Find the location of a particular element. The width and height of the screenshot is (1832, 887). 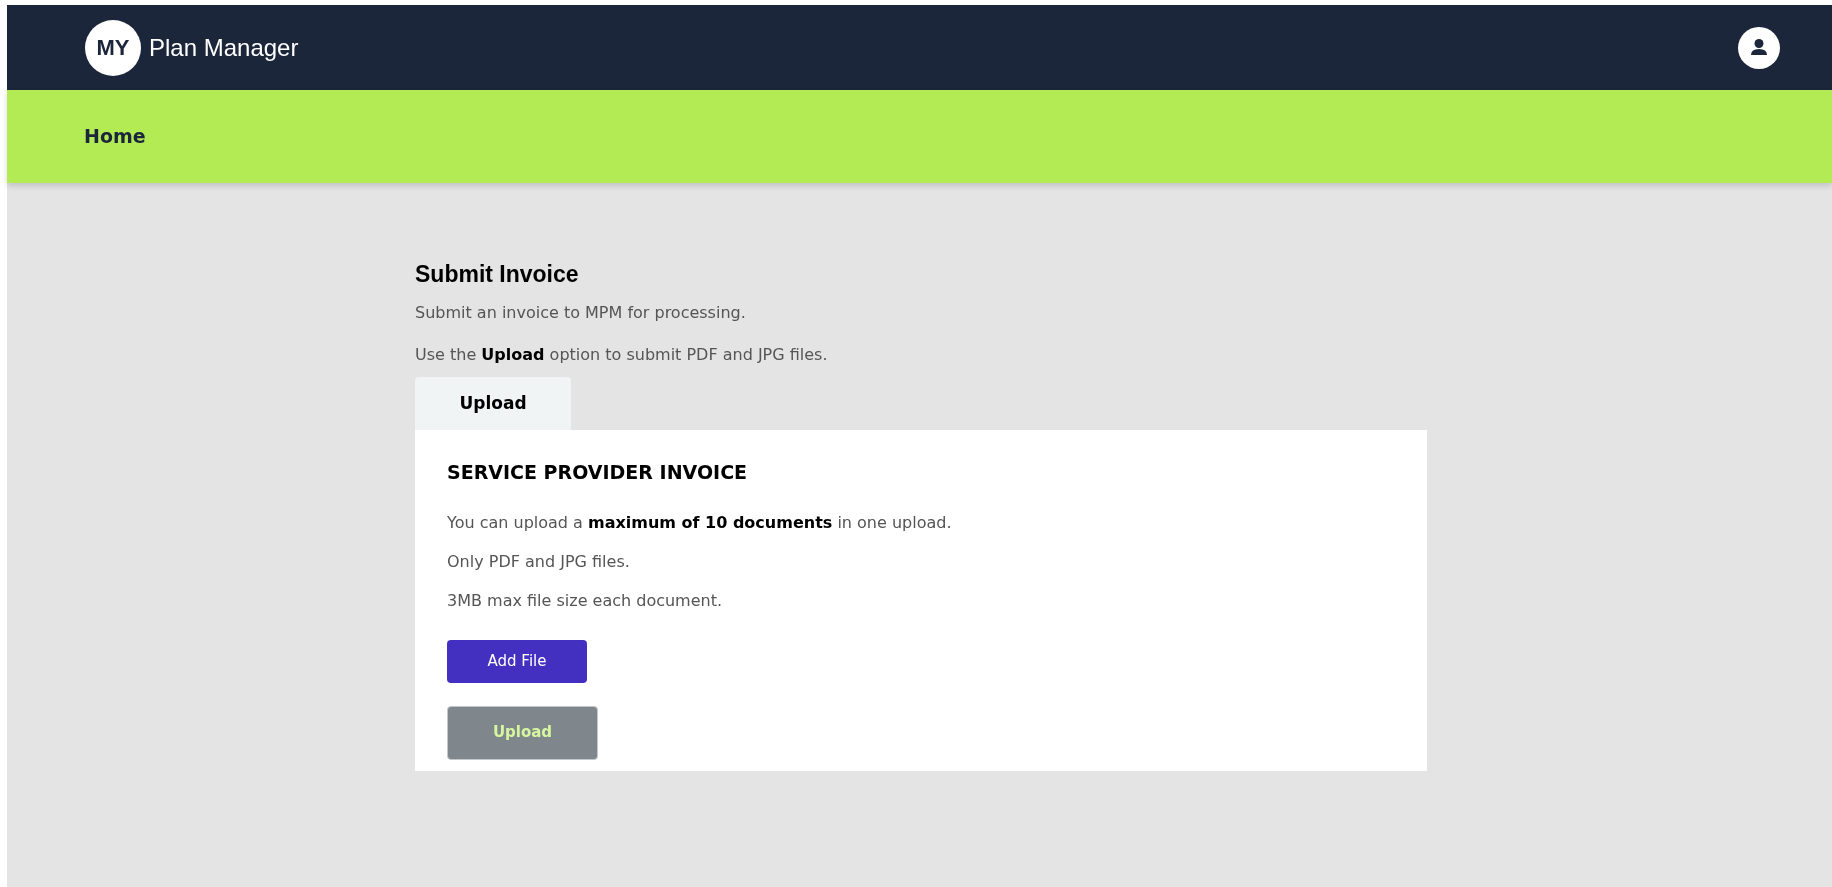

info-text: 3MB max file size each document. is located at coordinates (585, 600).